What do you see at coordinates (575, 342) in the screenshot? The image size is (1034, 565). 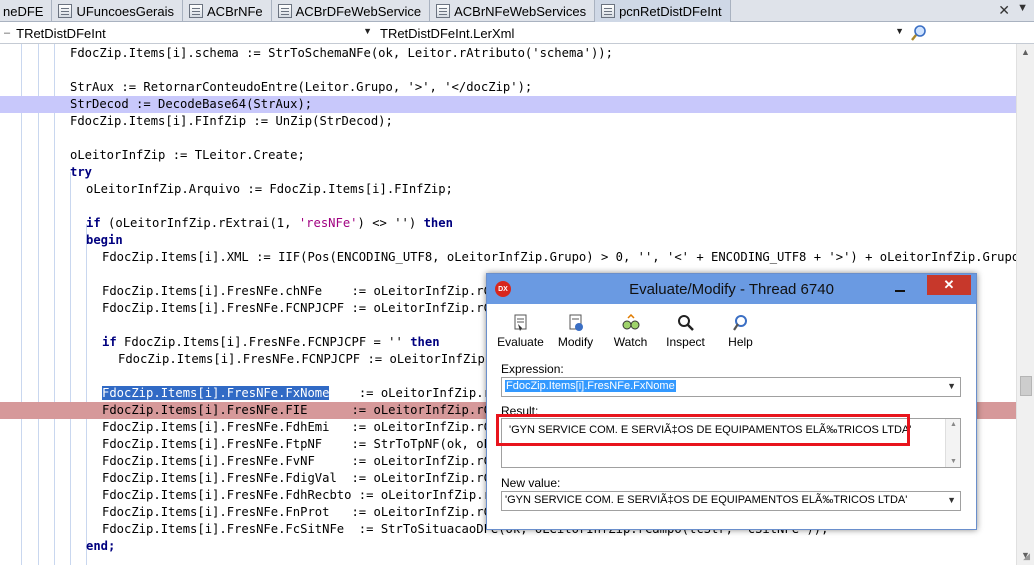 I see `modify-label: Modify` at bounding box center [575, 342].